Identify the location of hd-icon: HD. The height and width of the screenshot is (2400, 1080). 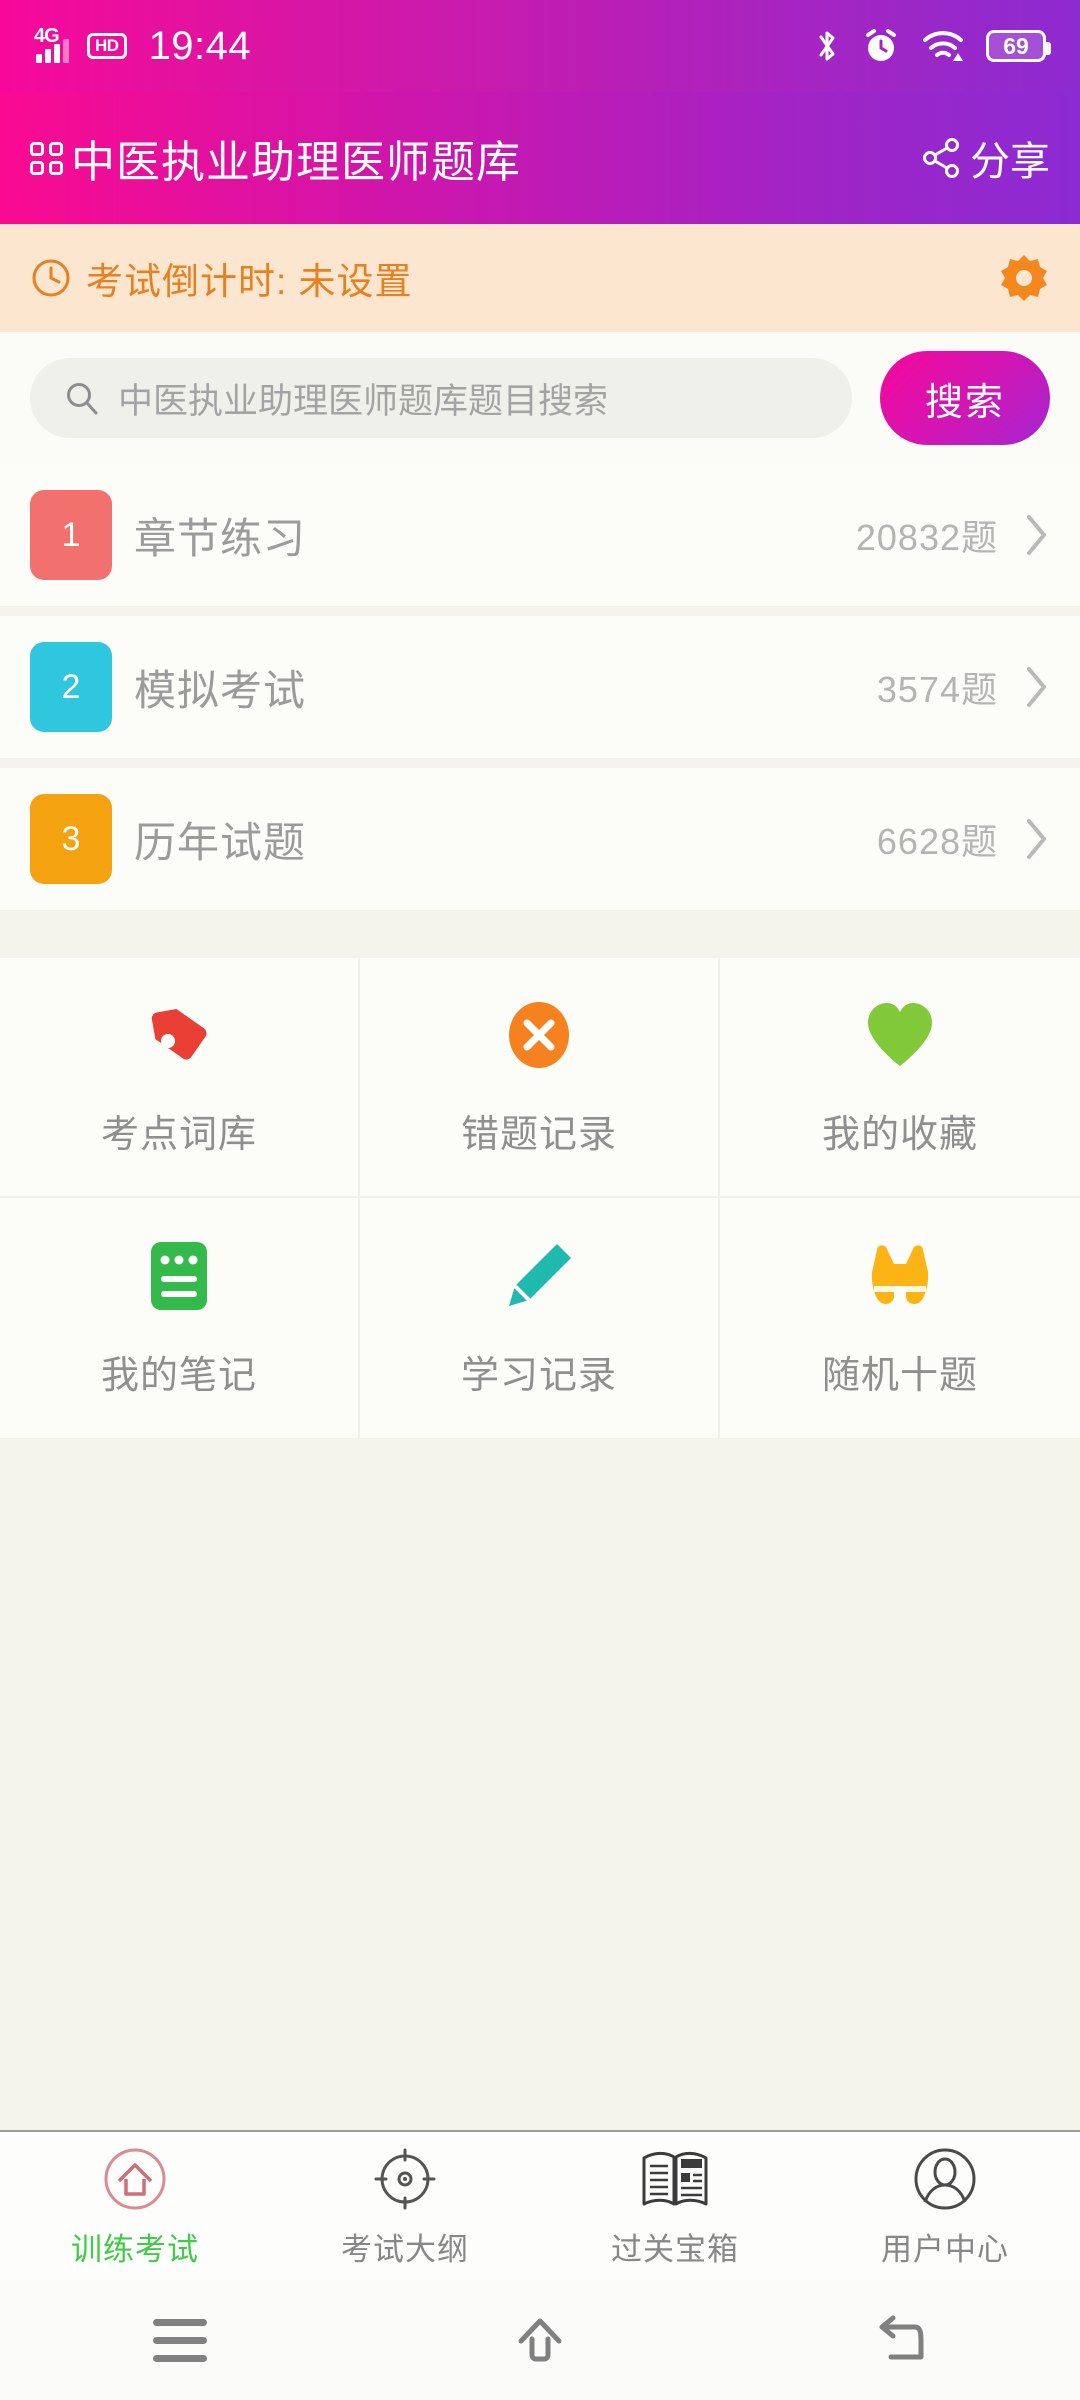
(107, 46).